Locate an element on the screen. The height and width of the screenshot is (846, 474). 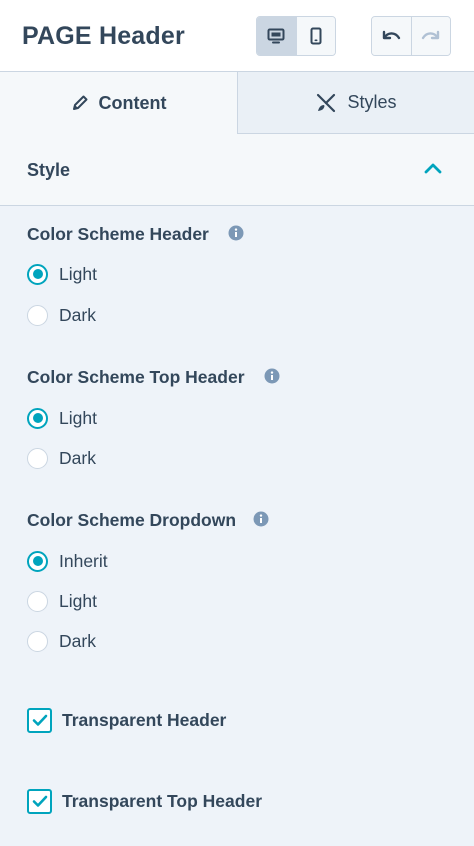
color-scheme-dropdown-label: Color Scheme Dropdown is located at coordinates (132, 520).